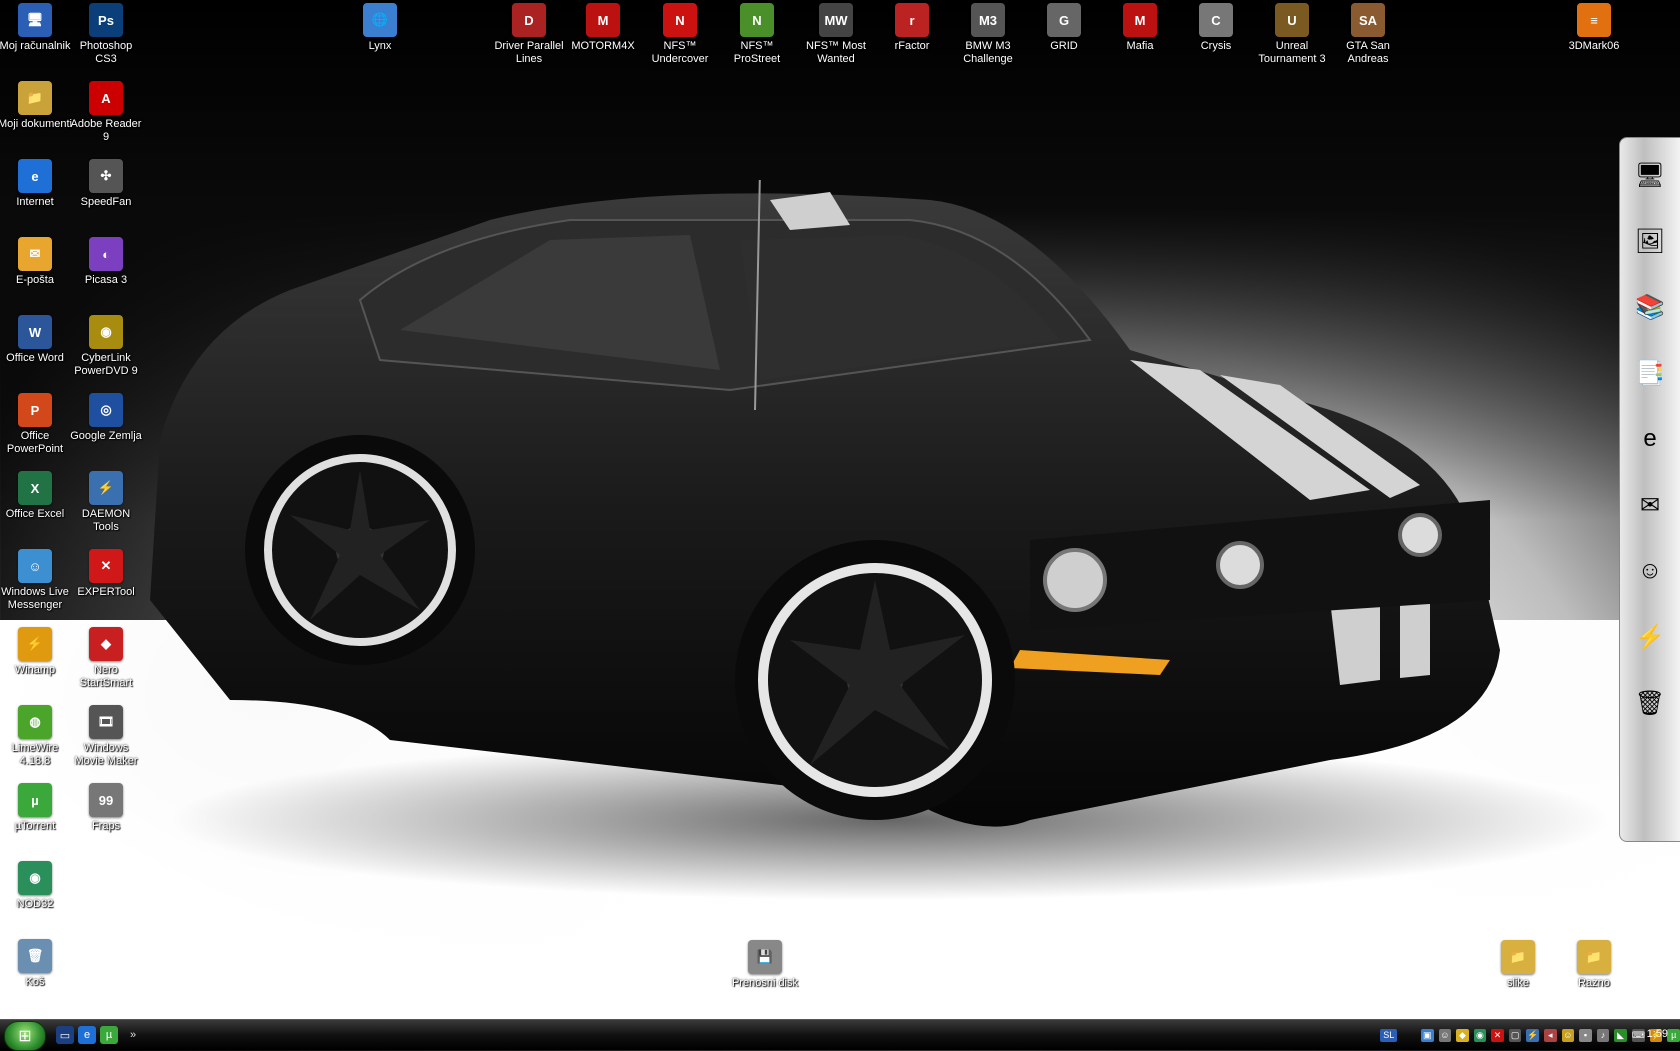  Describe the element at coordinates (1603, 1035) in the screenshot. I see `volume-icon: ♪` at that location.